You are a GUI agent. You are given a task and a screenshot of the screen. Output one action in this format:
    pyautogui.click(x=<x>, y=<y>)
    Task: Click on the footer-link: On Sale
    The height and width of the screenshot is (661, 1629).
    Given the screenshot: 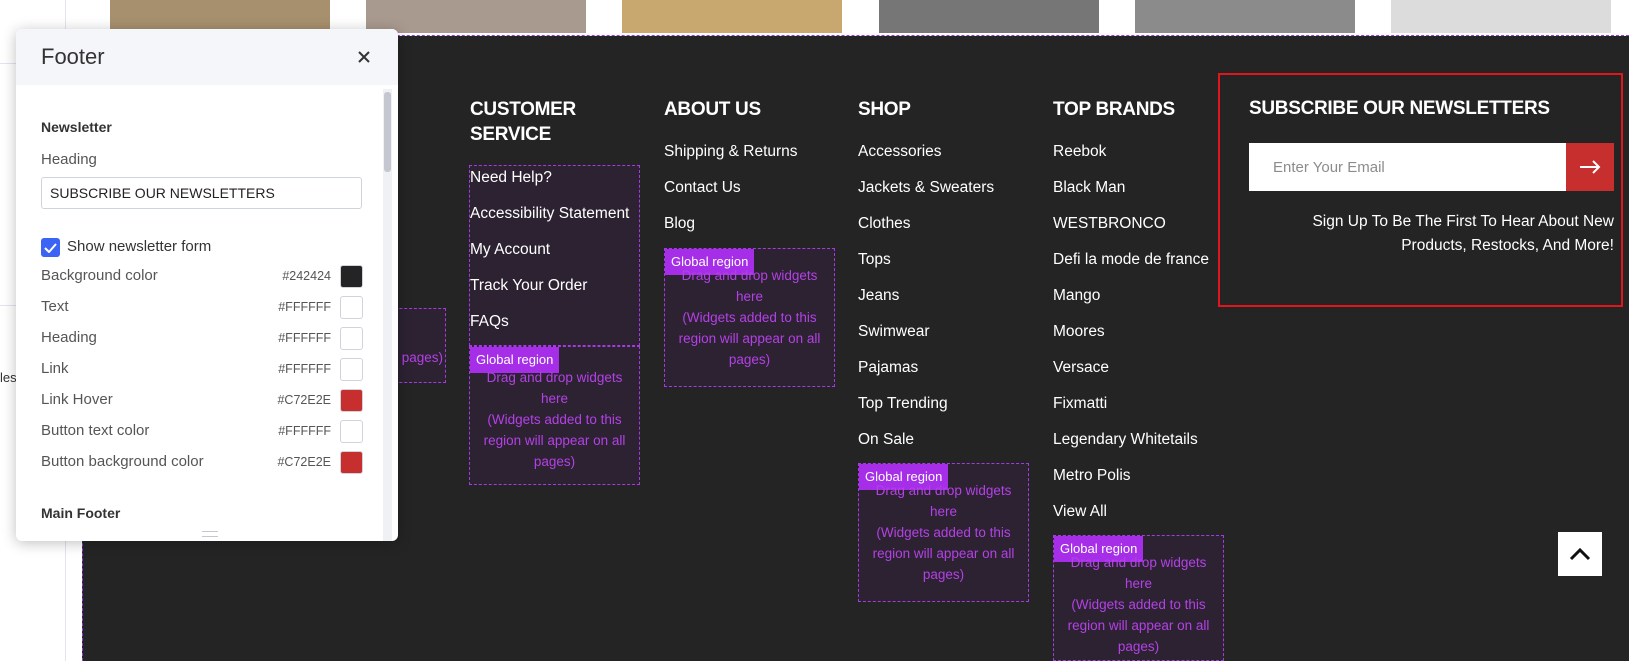 What is the action you would take?
    pyautogui.click(x=886, y=440)
    